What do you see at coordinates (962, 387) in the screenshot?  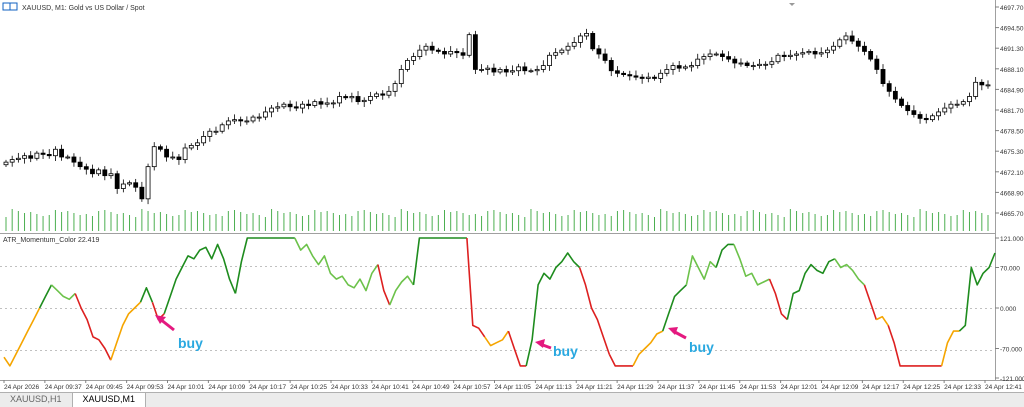 I see `time-tick-label: 24 Apr 12:33` at bounding box center [962, 387].